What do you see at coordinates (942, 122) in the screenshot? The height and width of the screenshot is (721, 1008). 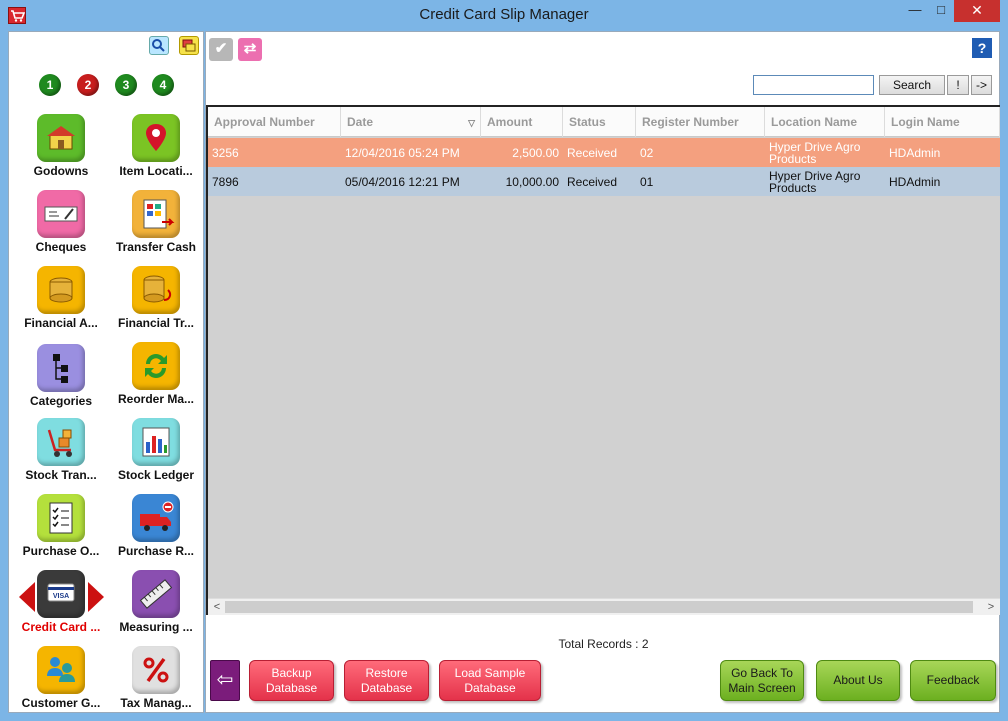 I see `column-header-login-name: Login Name` at bounding box center [942, 122].